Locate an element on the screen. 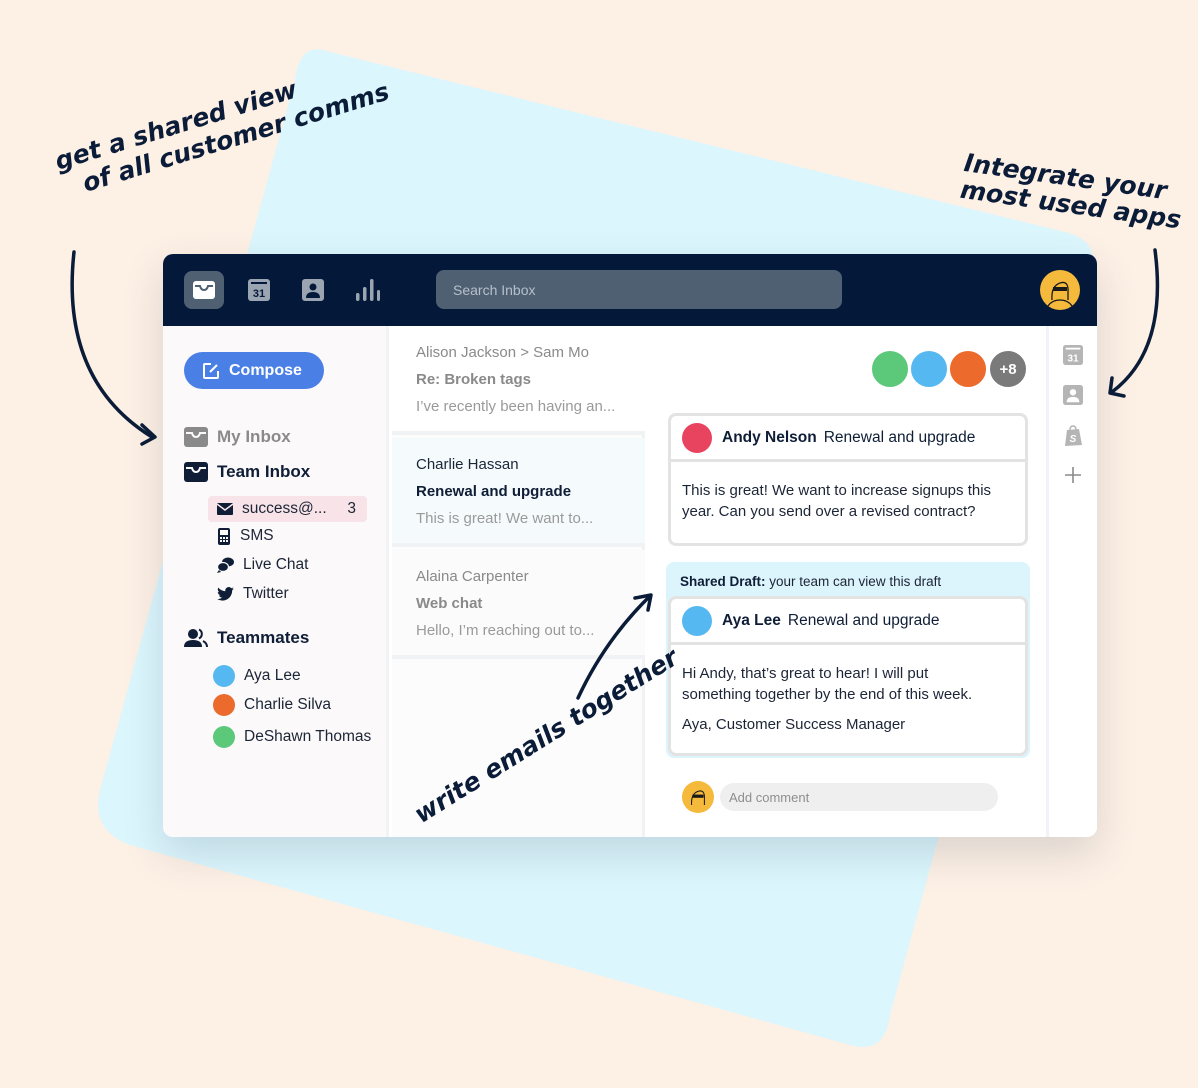  channel-label: Twitter is located at coordinates (266, 593).